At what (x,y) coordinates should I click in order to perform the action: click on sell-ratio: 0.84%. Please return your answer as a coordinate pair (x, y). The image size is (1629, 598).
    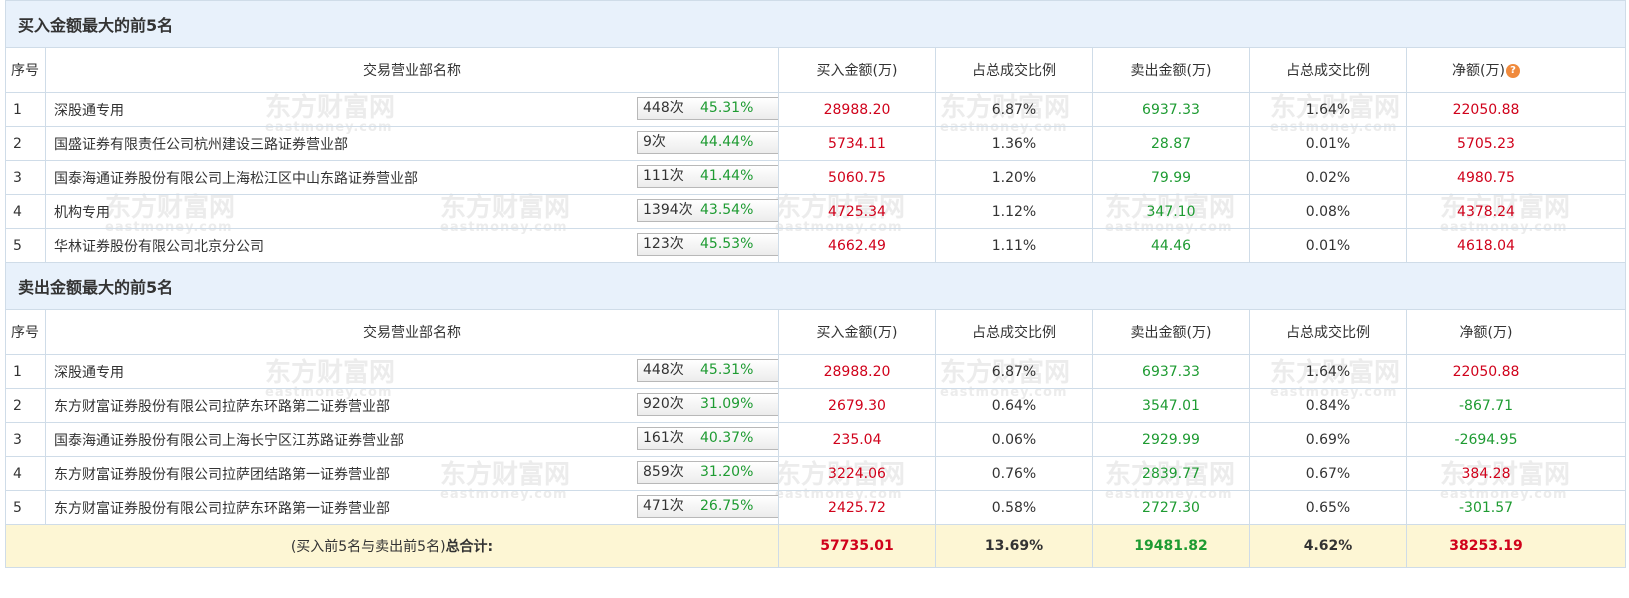
    Looking at the image, I should click on (1328, 405).